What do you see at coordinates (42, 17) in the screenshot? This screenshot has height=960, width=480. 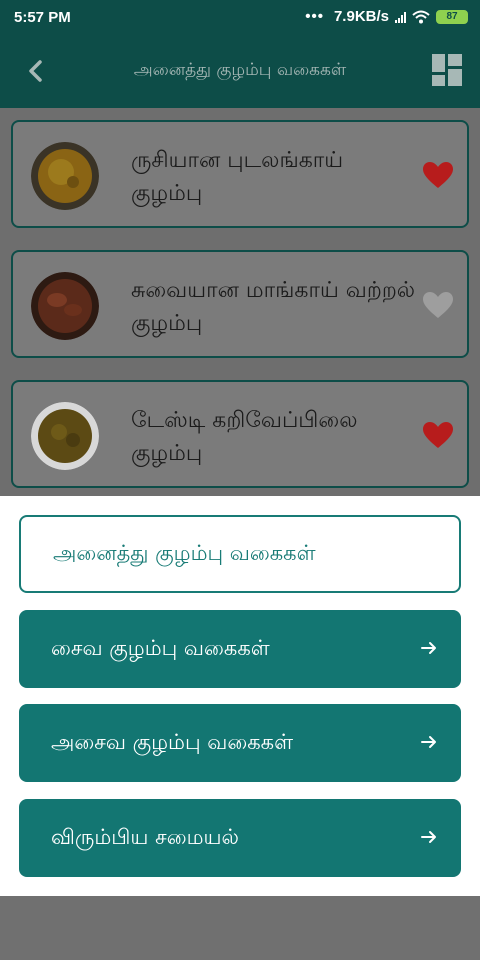 I see `status-time: 5:57 PM` at bounding box center [42, 17].